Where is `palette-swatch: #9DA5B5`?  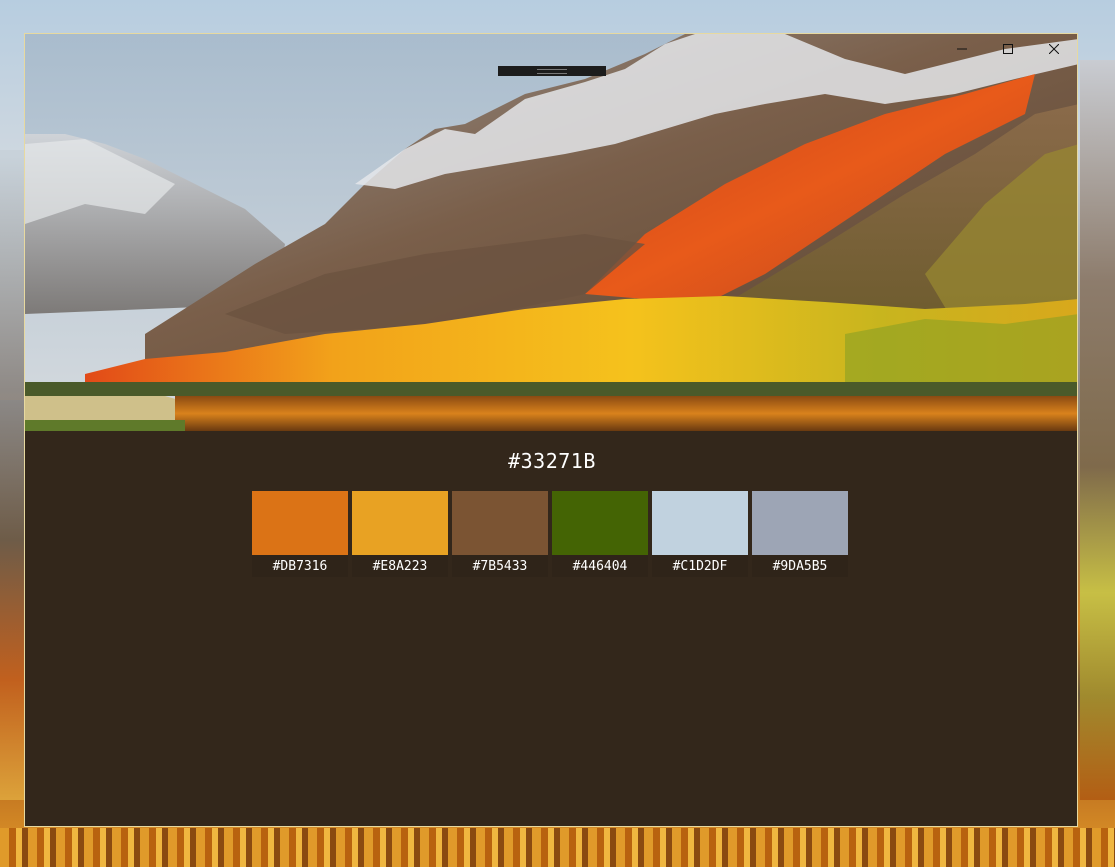
palette-swatch: #9DA5B5 is located at coordinates (800, 534).